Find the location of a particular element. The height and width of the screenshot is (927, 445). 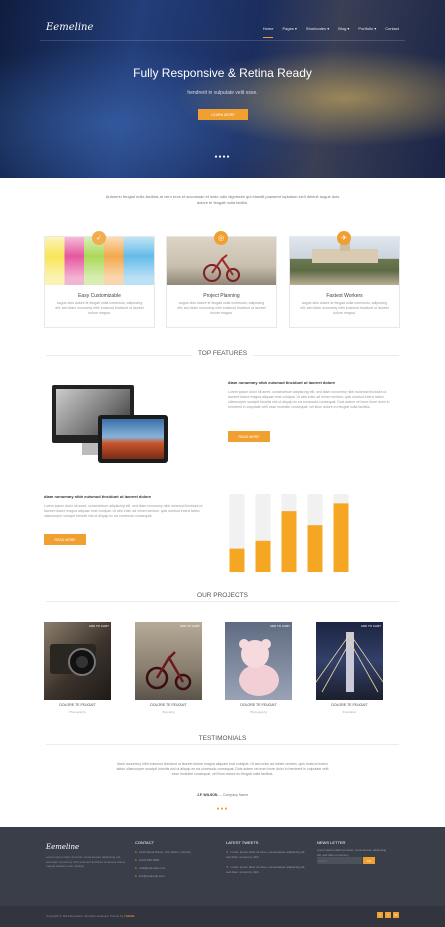

author-role: — Company Name is located at coordinates (233, 795).